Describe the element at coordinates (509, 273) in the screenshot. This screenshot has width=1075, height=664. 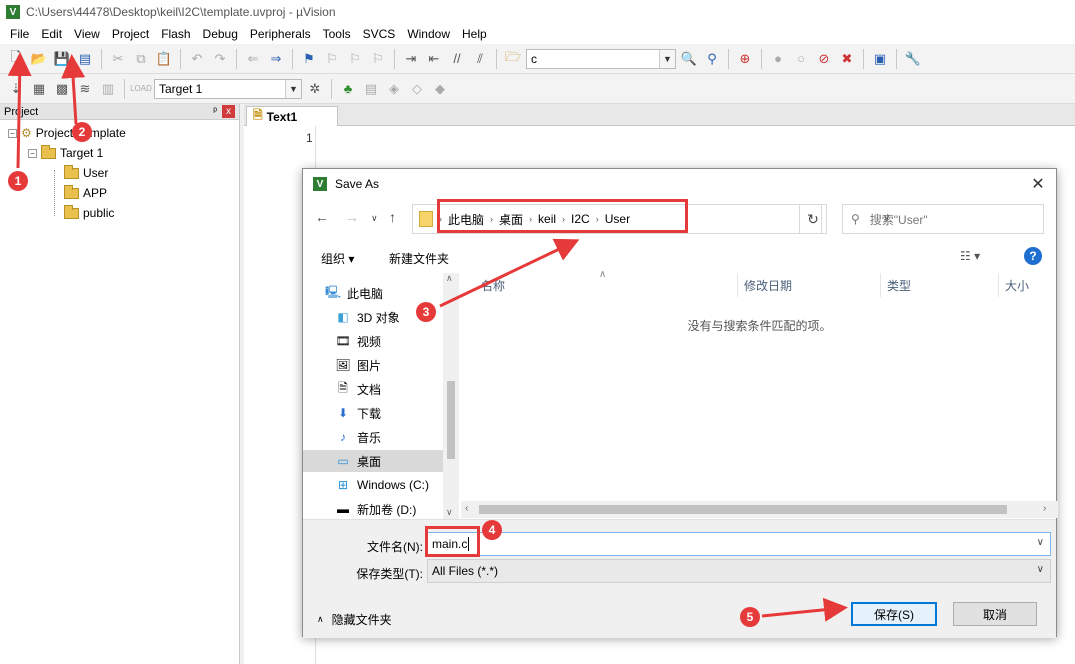
I see `arrow-to-address-bar` at that location.